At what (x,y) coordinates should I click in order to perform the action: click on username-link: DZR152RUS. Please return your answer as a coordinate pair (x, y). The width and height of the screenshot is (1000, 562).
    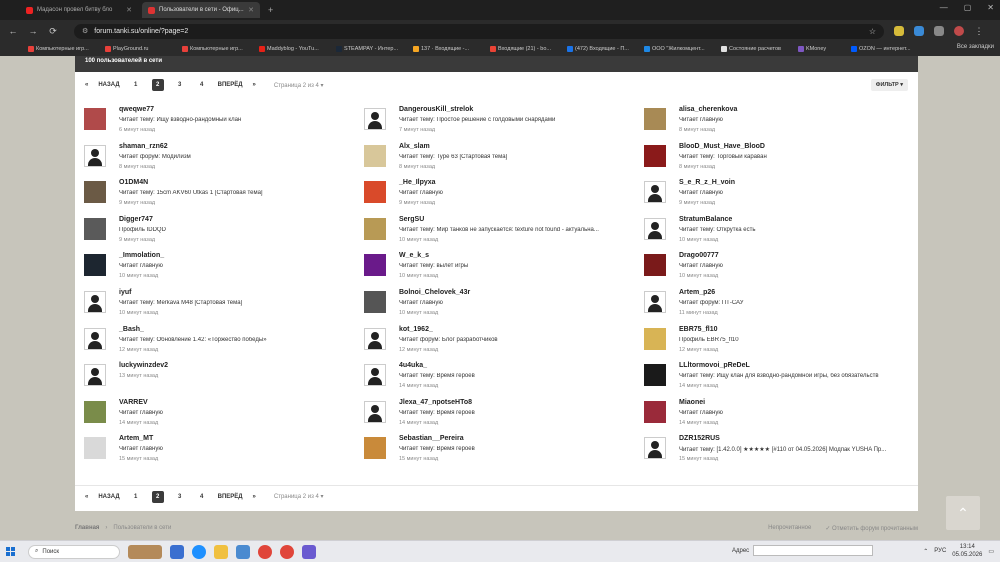
    Looking at the image, I should click on (699, 438).